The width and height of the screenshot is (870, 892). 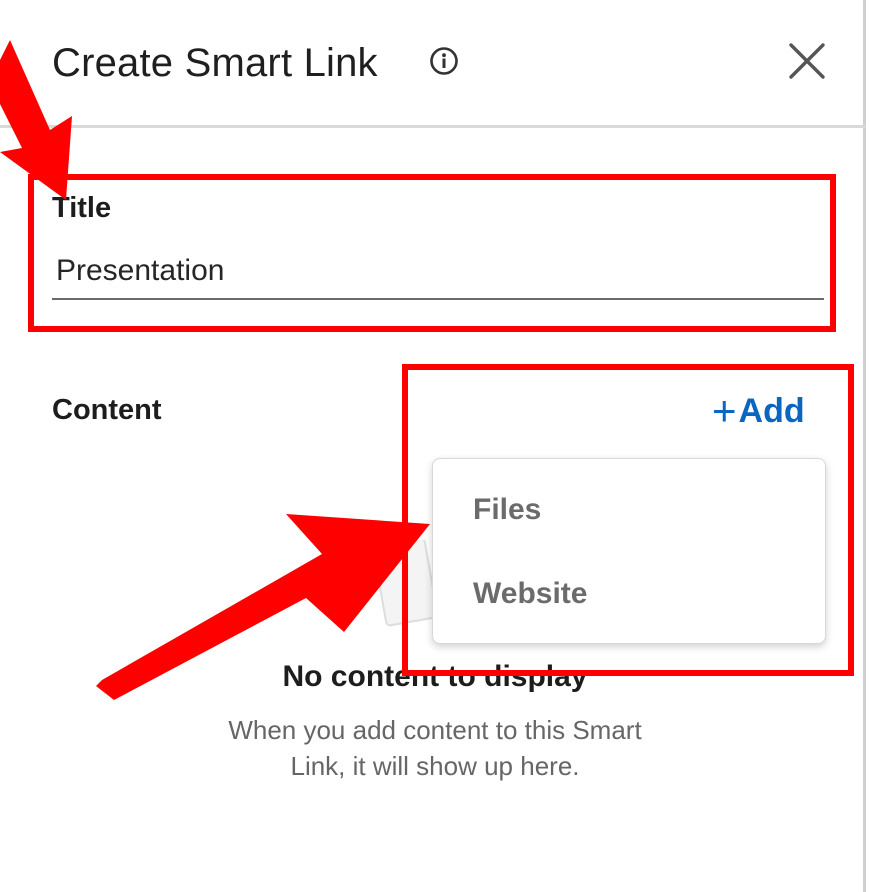 I want to click on title-input, so click(x=438, y=272).